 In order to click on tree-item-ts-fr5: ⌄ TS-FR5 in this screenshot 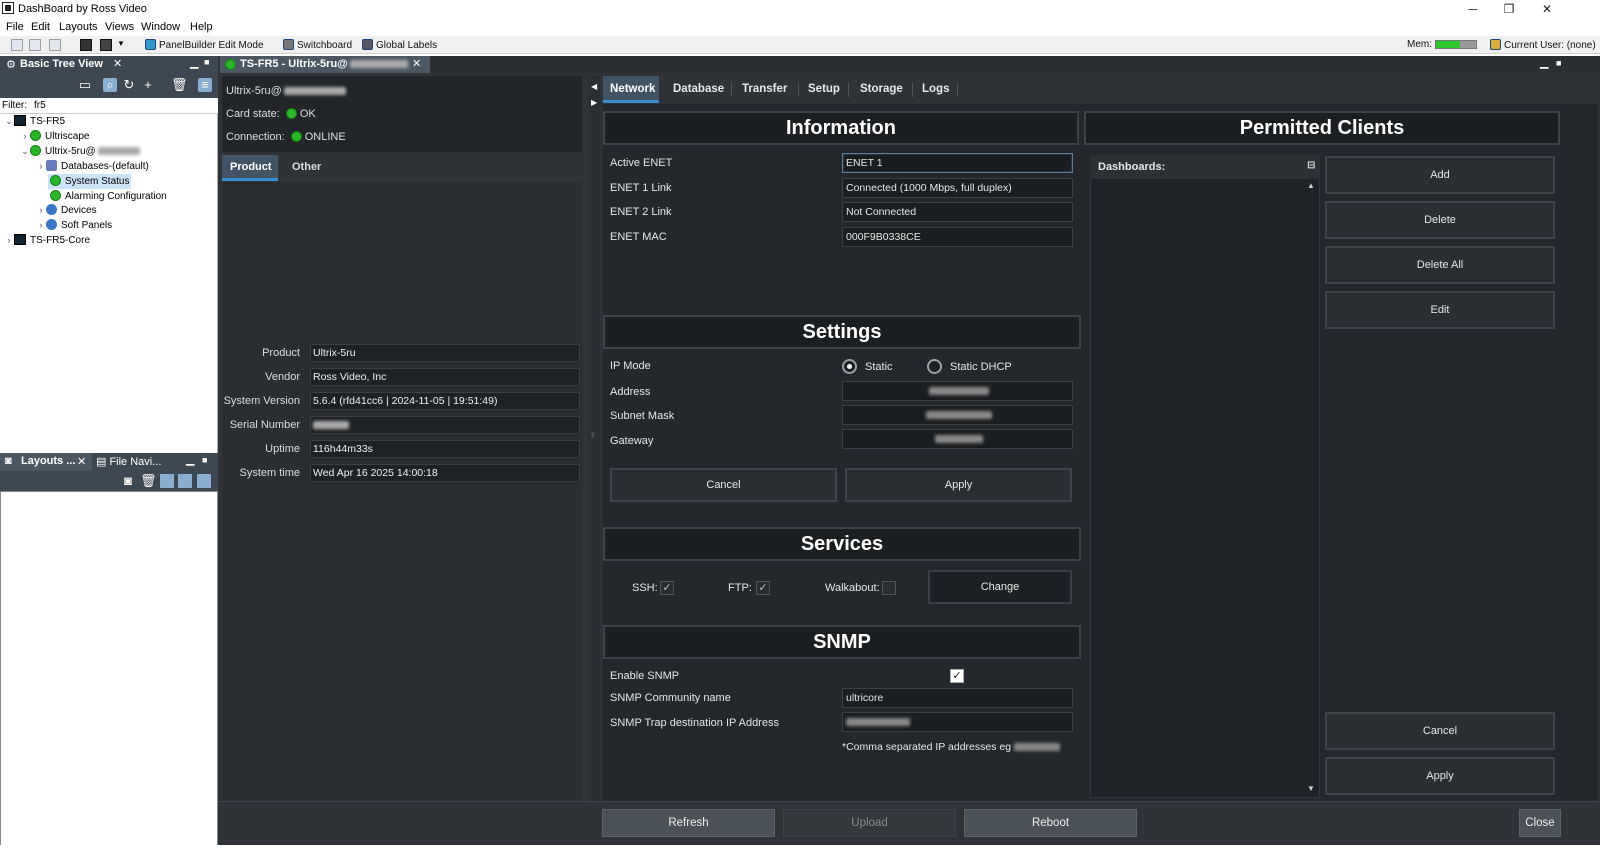, I will do `click(34, 121)`.